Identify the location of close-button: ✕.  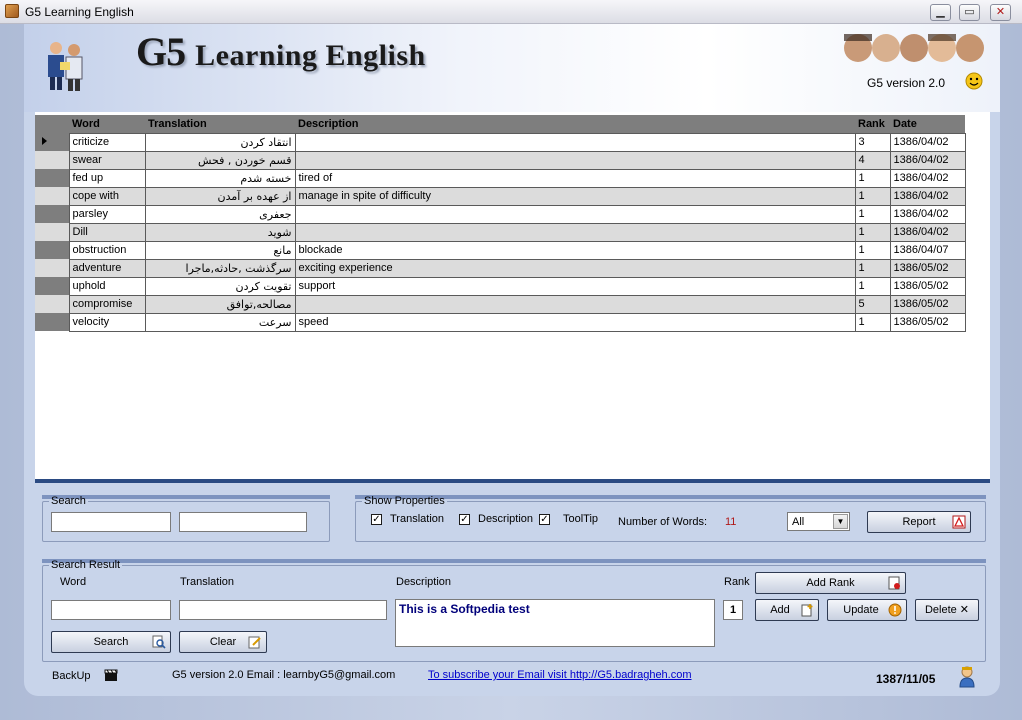
(1000, 12).